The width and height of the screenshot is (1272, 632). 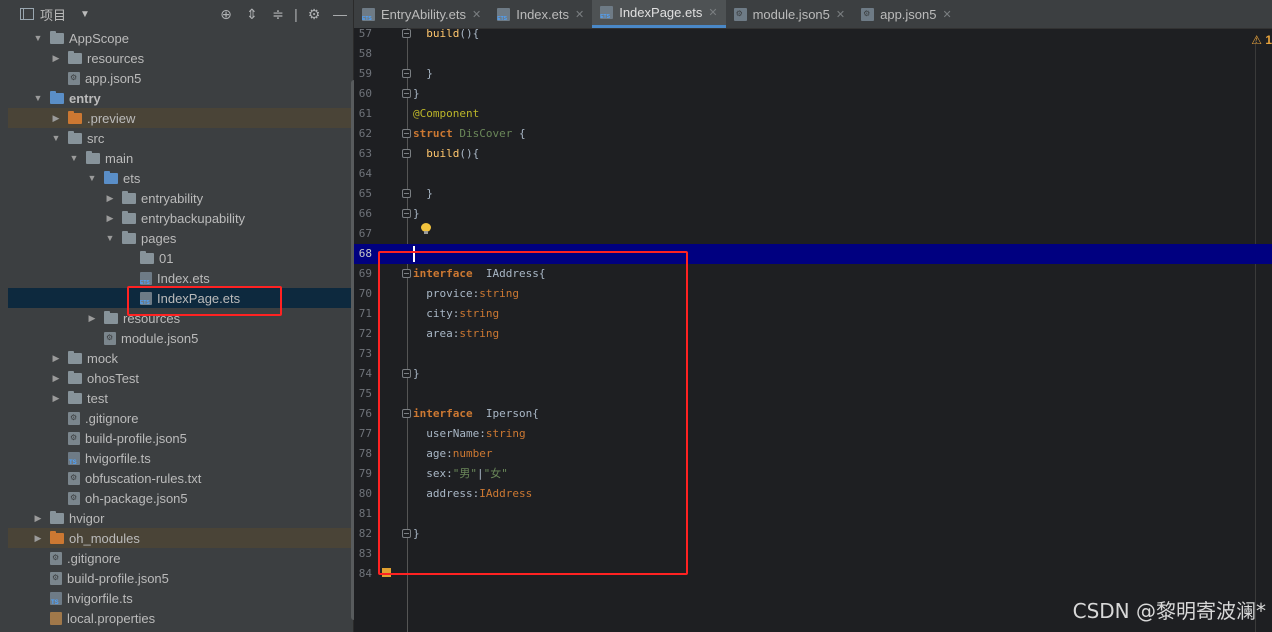 I want to click on tree-item: obfuscation-rules.txt, so click(x=180, y=478).